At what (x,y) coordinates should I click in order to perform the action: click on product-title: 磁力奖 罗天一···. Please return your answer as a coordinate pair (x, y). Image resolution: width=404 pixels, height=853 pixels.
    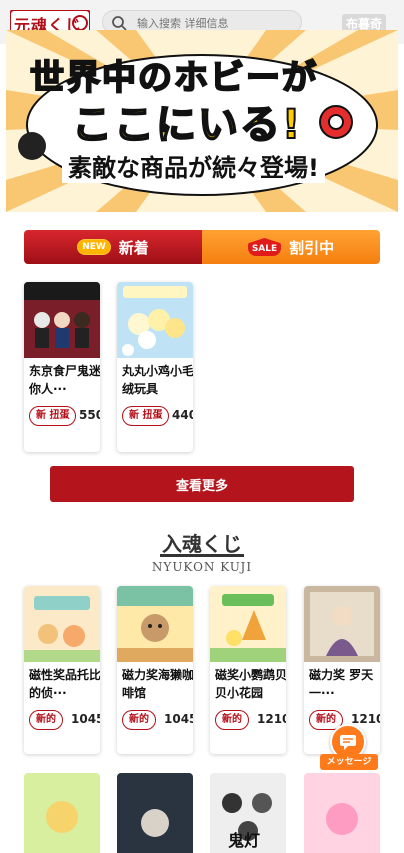
    Looking at the image, I should click on (344, 684).